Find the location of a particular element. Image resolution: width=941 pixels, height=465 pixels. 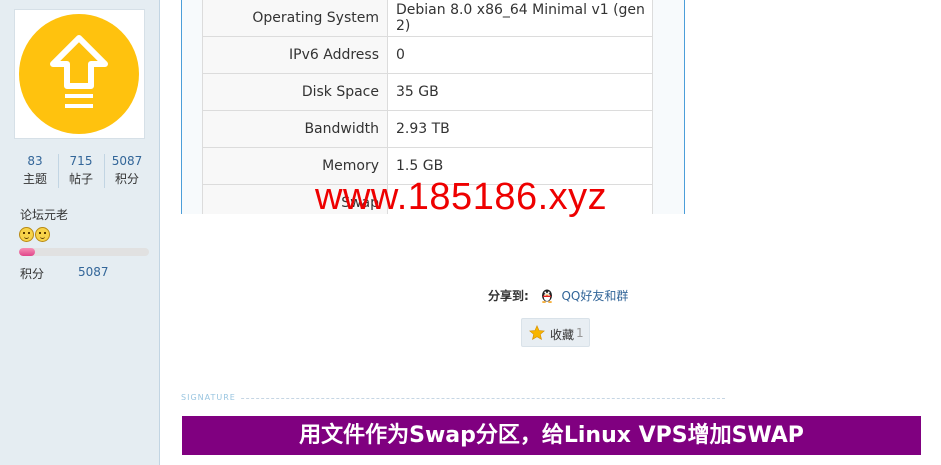

table-row: Disk Space 35 GB is located at coordinates (427, 92).